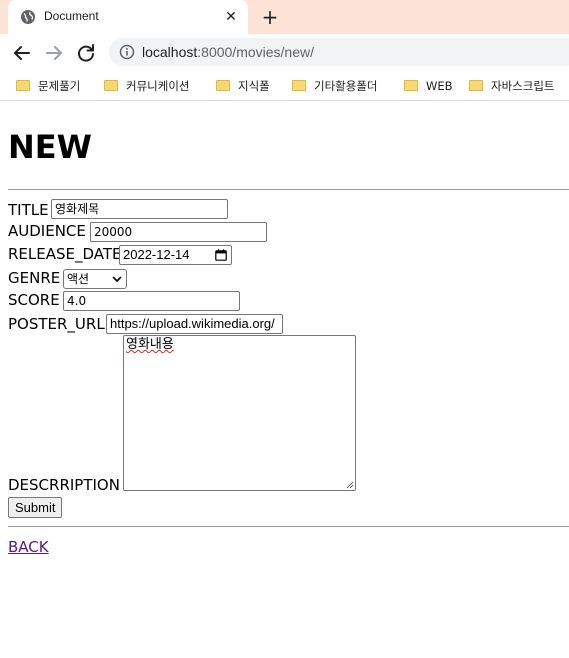  Describe the element at coordinates (127, 52) in the screenshot. I see `info-icon` at that location.